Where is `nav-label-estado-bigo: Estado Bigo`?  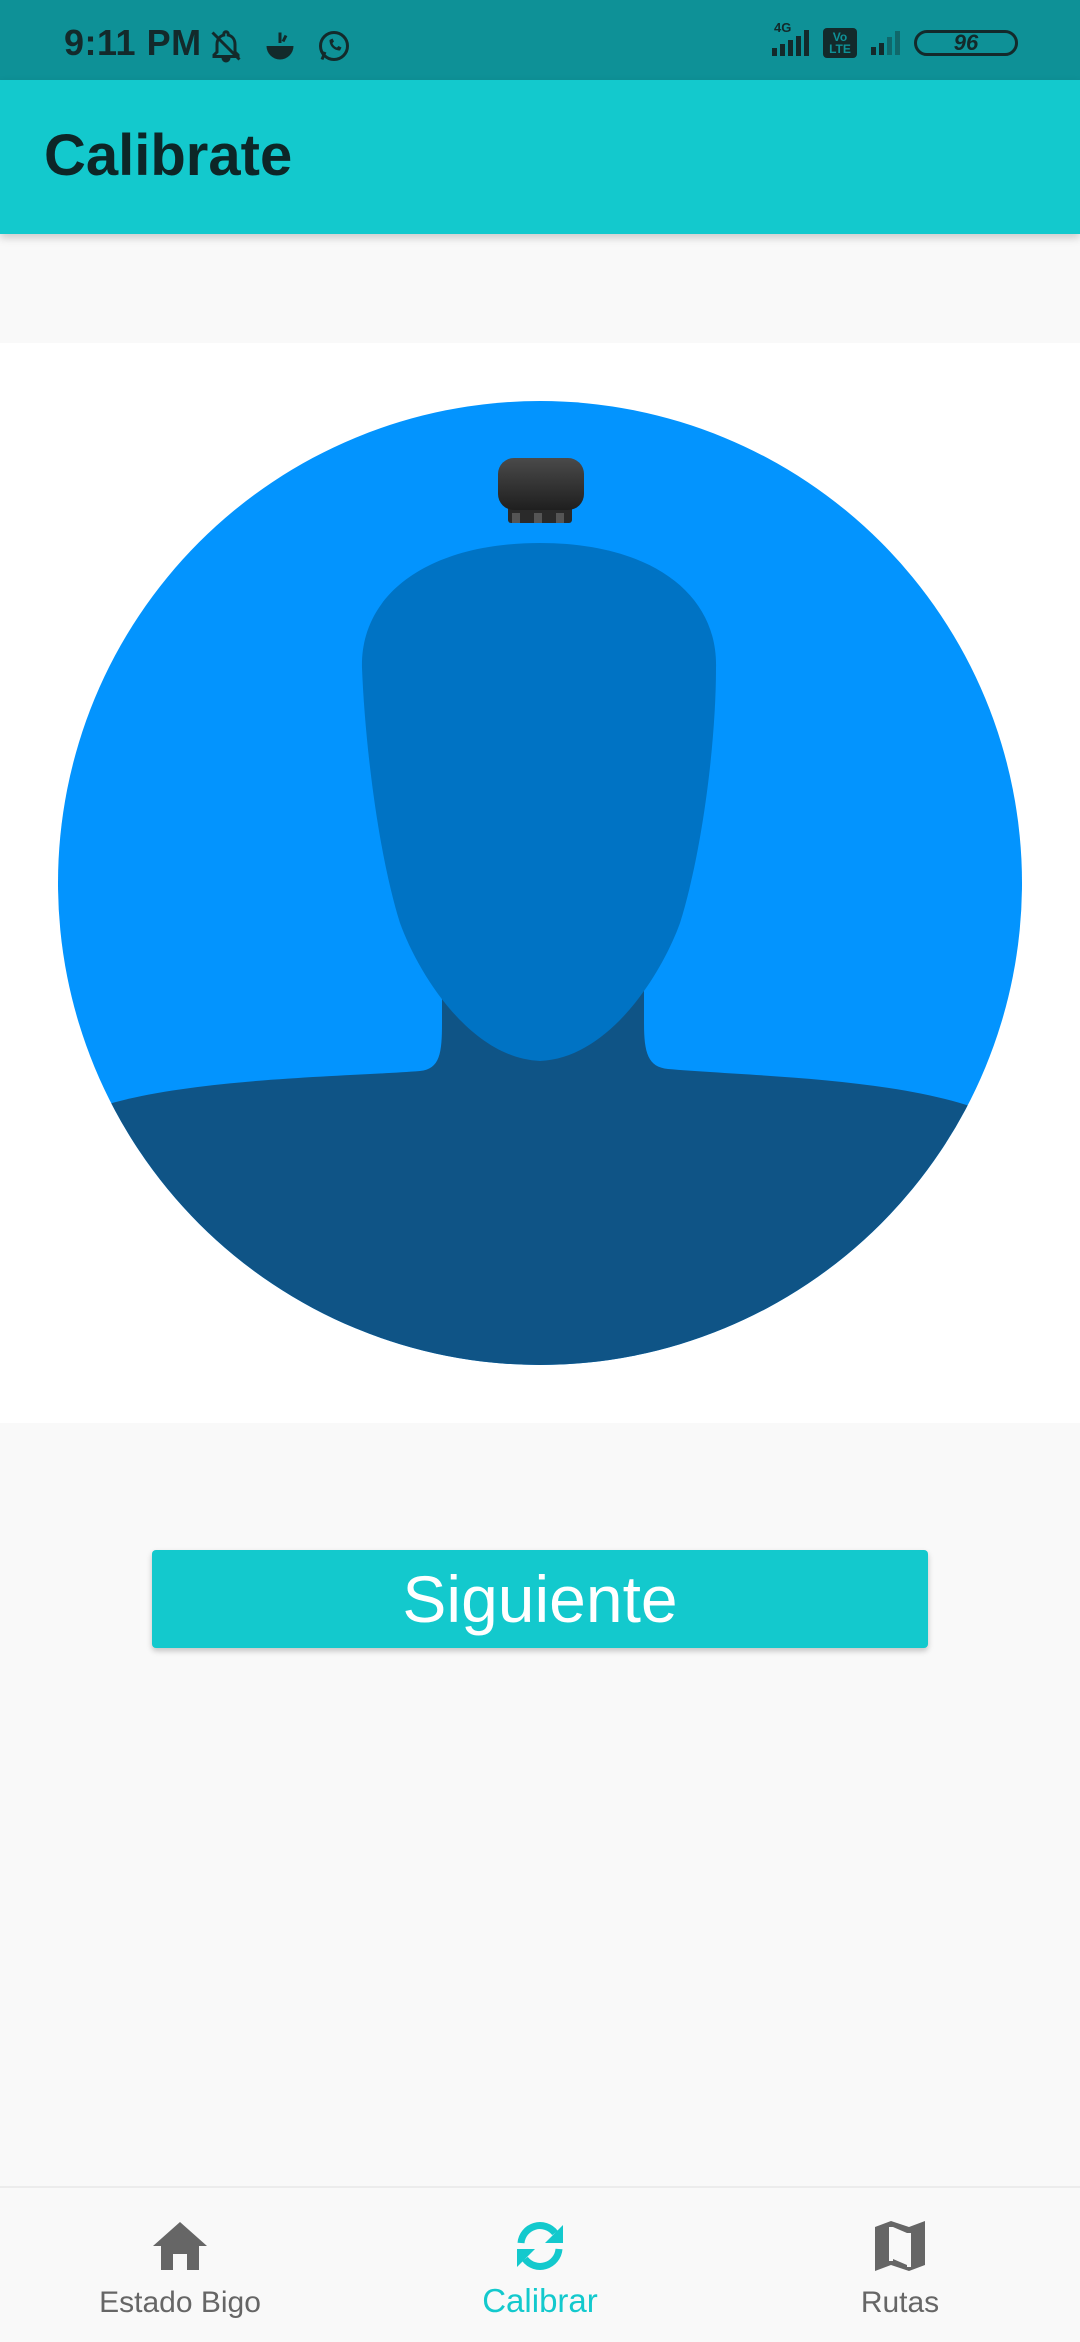 nav-label-estado-bigo: Estado Bigo is located at coordinates (180, 2302).